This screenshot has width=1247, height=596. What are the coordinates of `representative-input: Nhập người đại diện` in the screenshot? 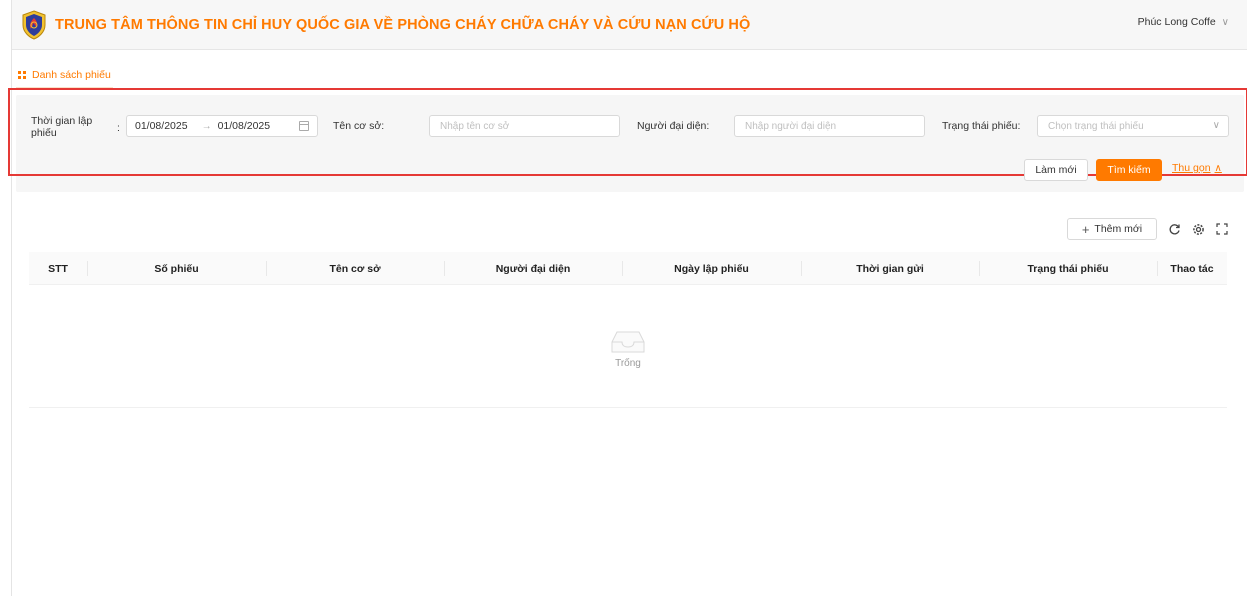 It's located at (829, 126).